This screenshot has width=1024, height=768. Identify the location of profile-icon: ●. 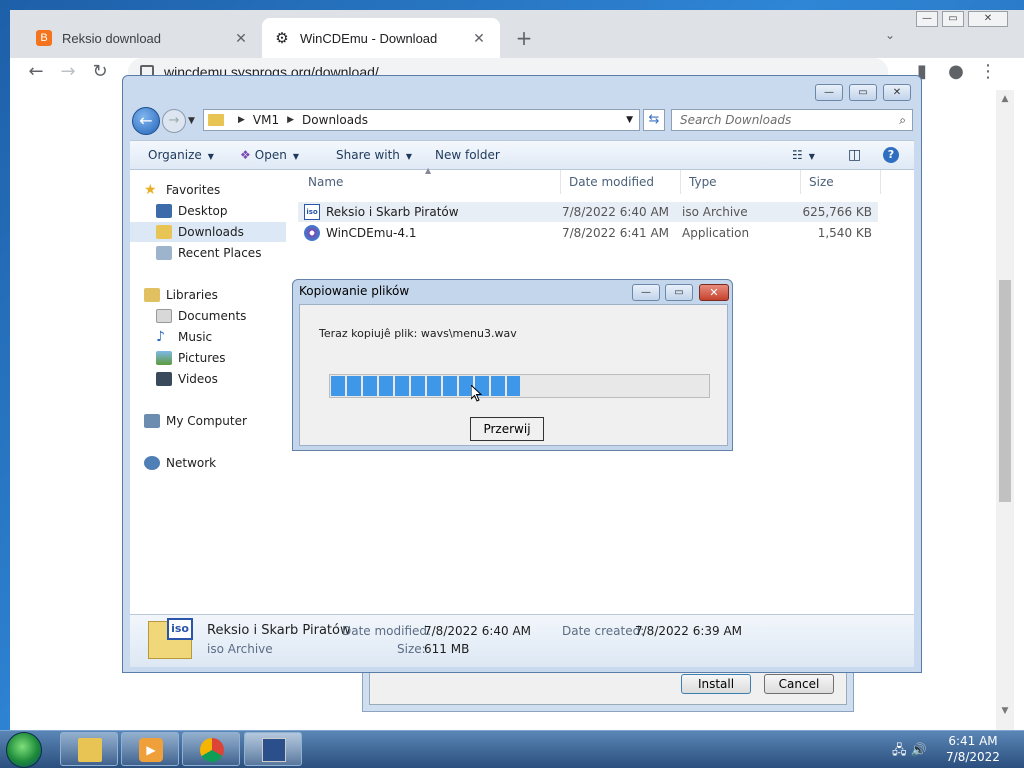
(956, 72).